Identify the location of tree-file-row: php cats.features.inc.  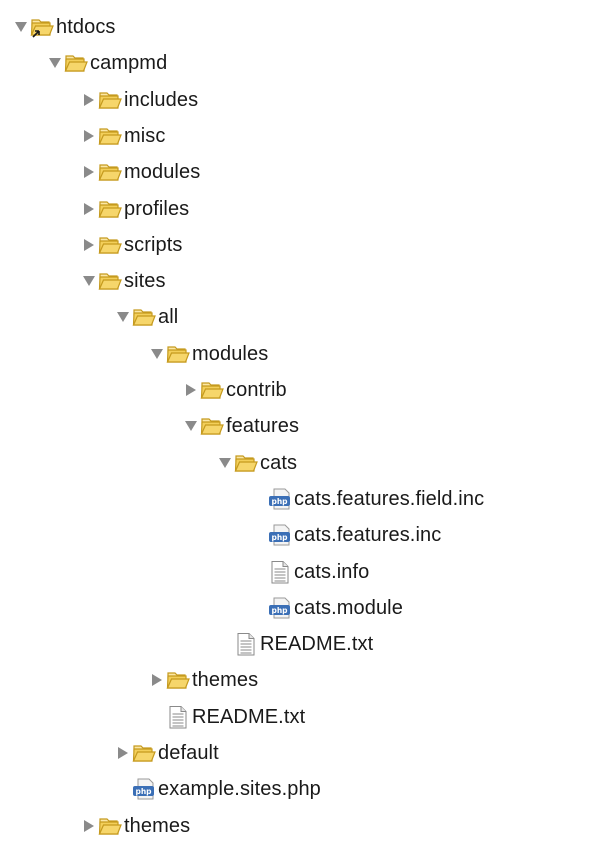
(300, 535).